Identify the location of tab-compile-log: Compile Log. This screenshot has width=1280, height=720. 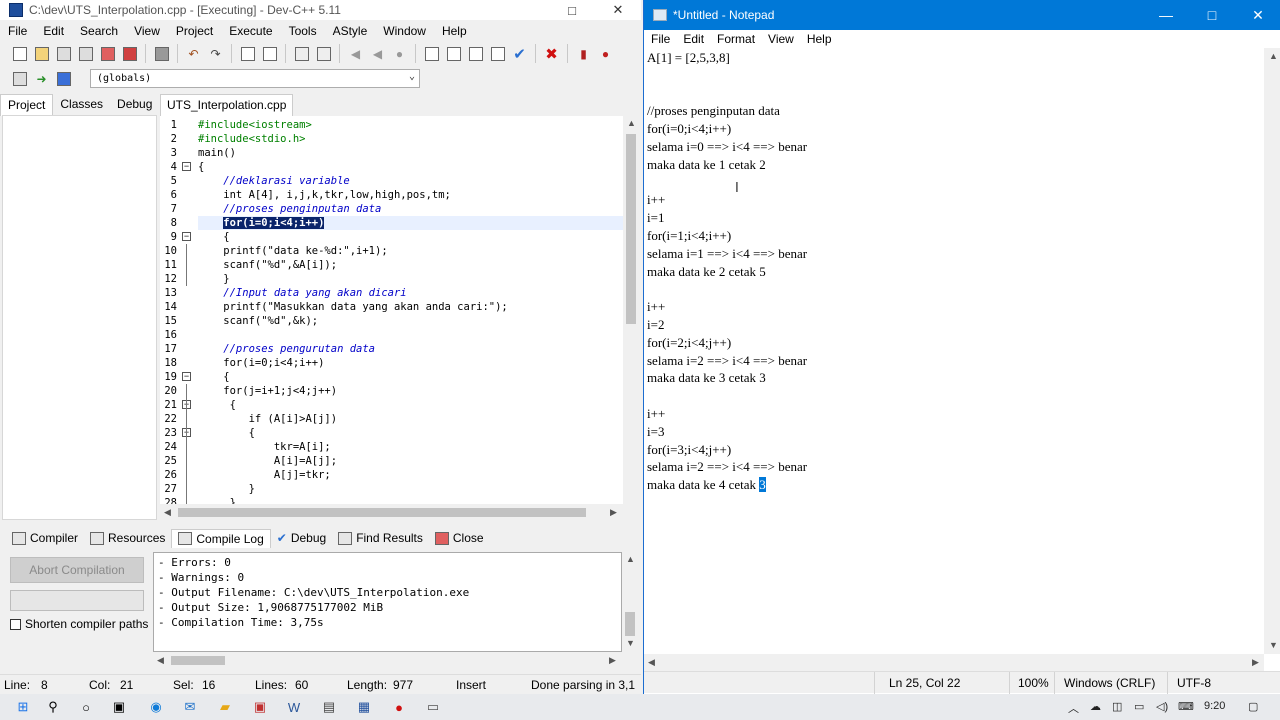
(221, 538).